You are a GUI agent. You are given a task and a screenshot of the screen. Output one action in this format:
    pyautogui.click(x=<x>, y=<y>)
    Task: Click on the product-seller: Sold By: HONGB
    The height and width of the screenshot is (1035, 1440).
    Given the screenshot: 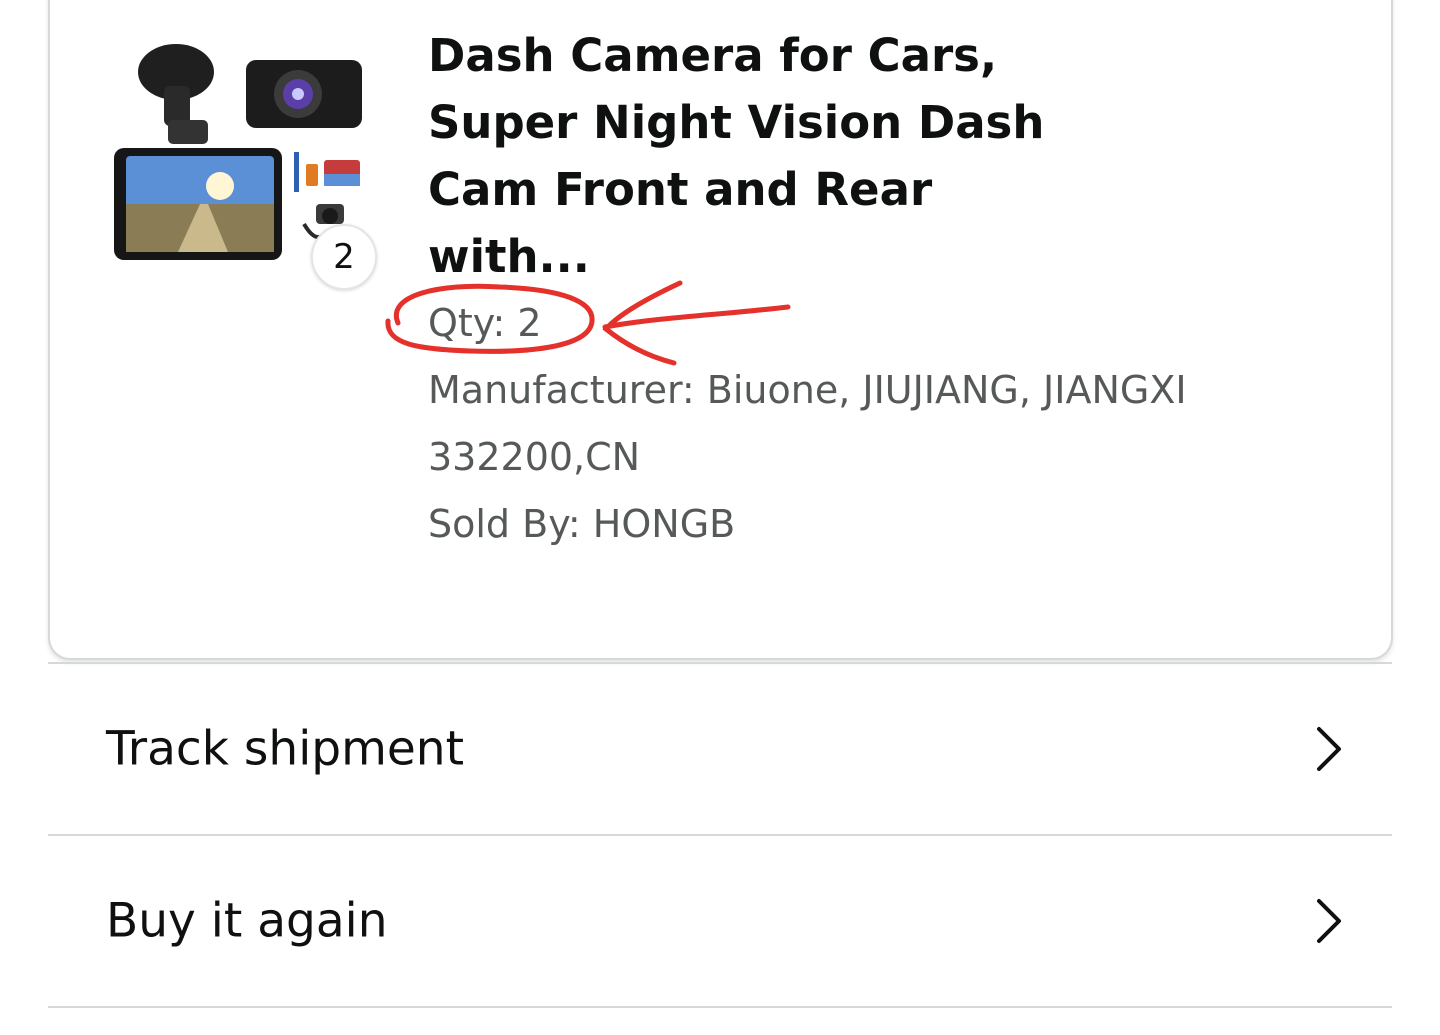 What is the action you would take?
    pyautogui.click(x=582, y=524)
    